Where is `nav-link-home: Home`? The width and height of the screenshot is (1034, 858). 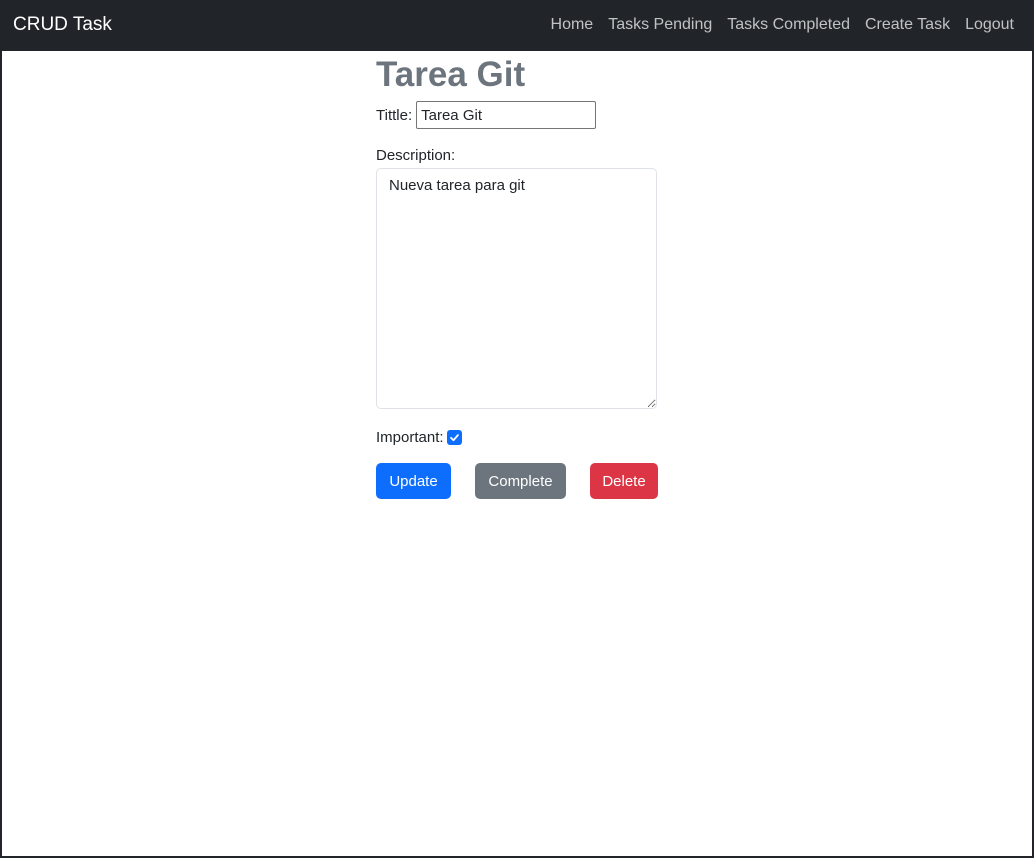
nav-link-home: Home is located at coordinates (572, 24).